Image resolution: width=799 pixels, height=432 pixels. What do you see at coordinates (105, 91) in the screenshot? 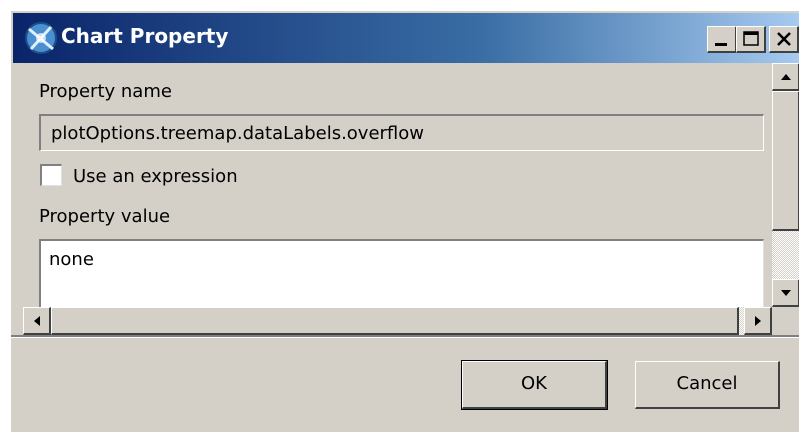
I see `property-name-label: Property name` at bounding box center [105, 91].